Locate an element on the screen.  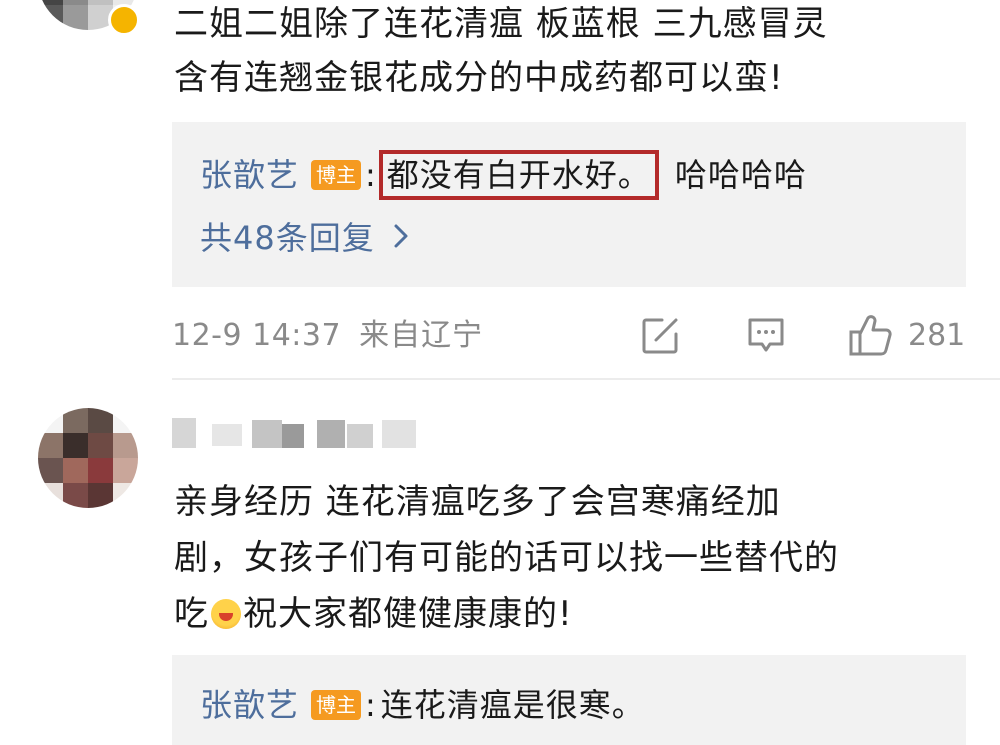
comment-location: 来自辽宁 is located at coordinates (421, 335).